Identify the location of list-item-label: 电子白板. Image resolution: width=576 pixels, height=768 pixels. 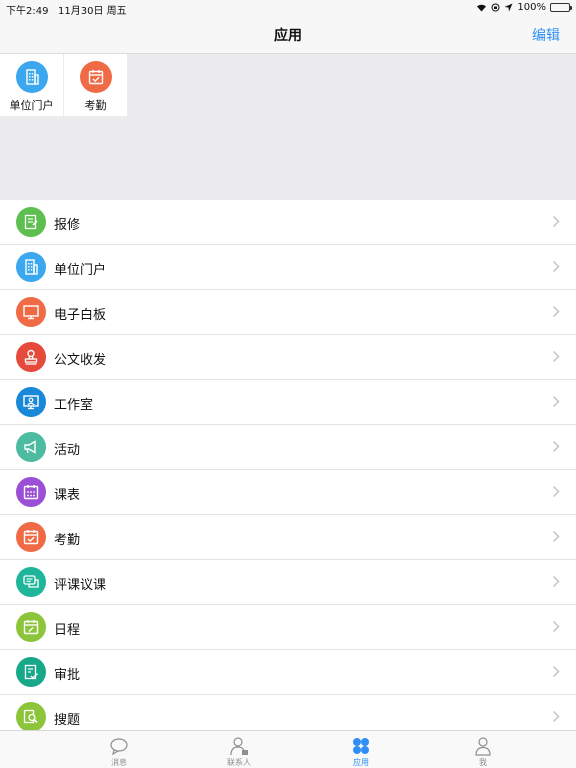
(80, 315).